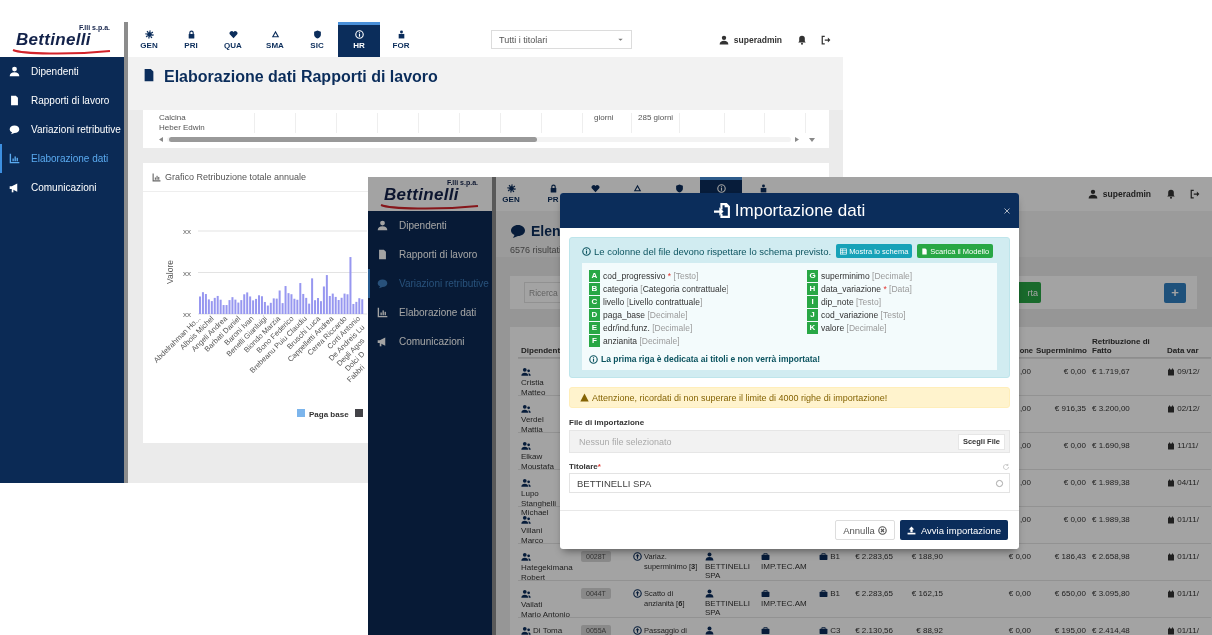 This screenshot has width=1212, height=635. Describe the element at coordinates (172, 117) in the screenshot. I see `table-cell: Calcina` at that location.